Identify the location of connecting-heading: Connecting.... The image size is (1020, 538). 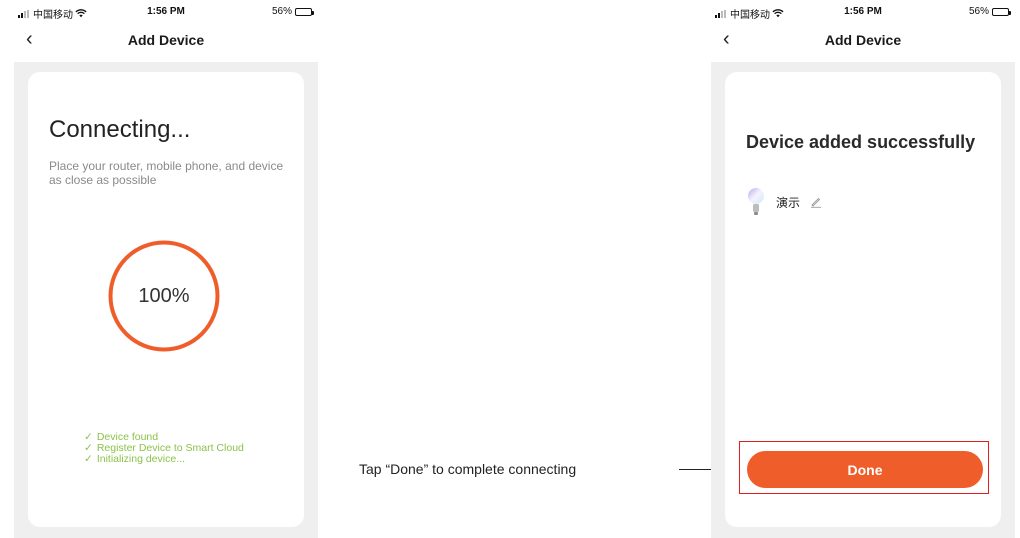
(120, 129).